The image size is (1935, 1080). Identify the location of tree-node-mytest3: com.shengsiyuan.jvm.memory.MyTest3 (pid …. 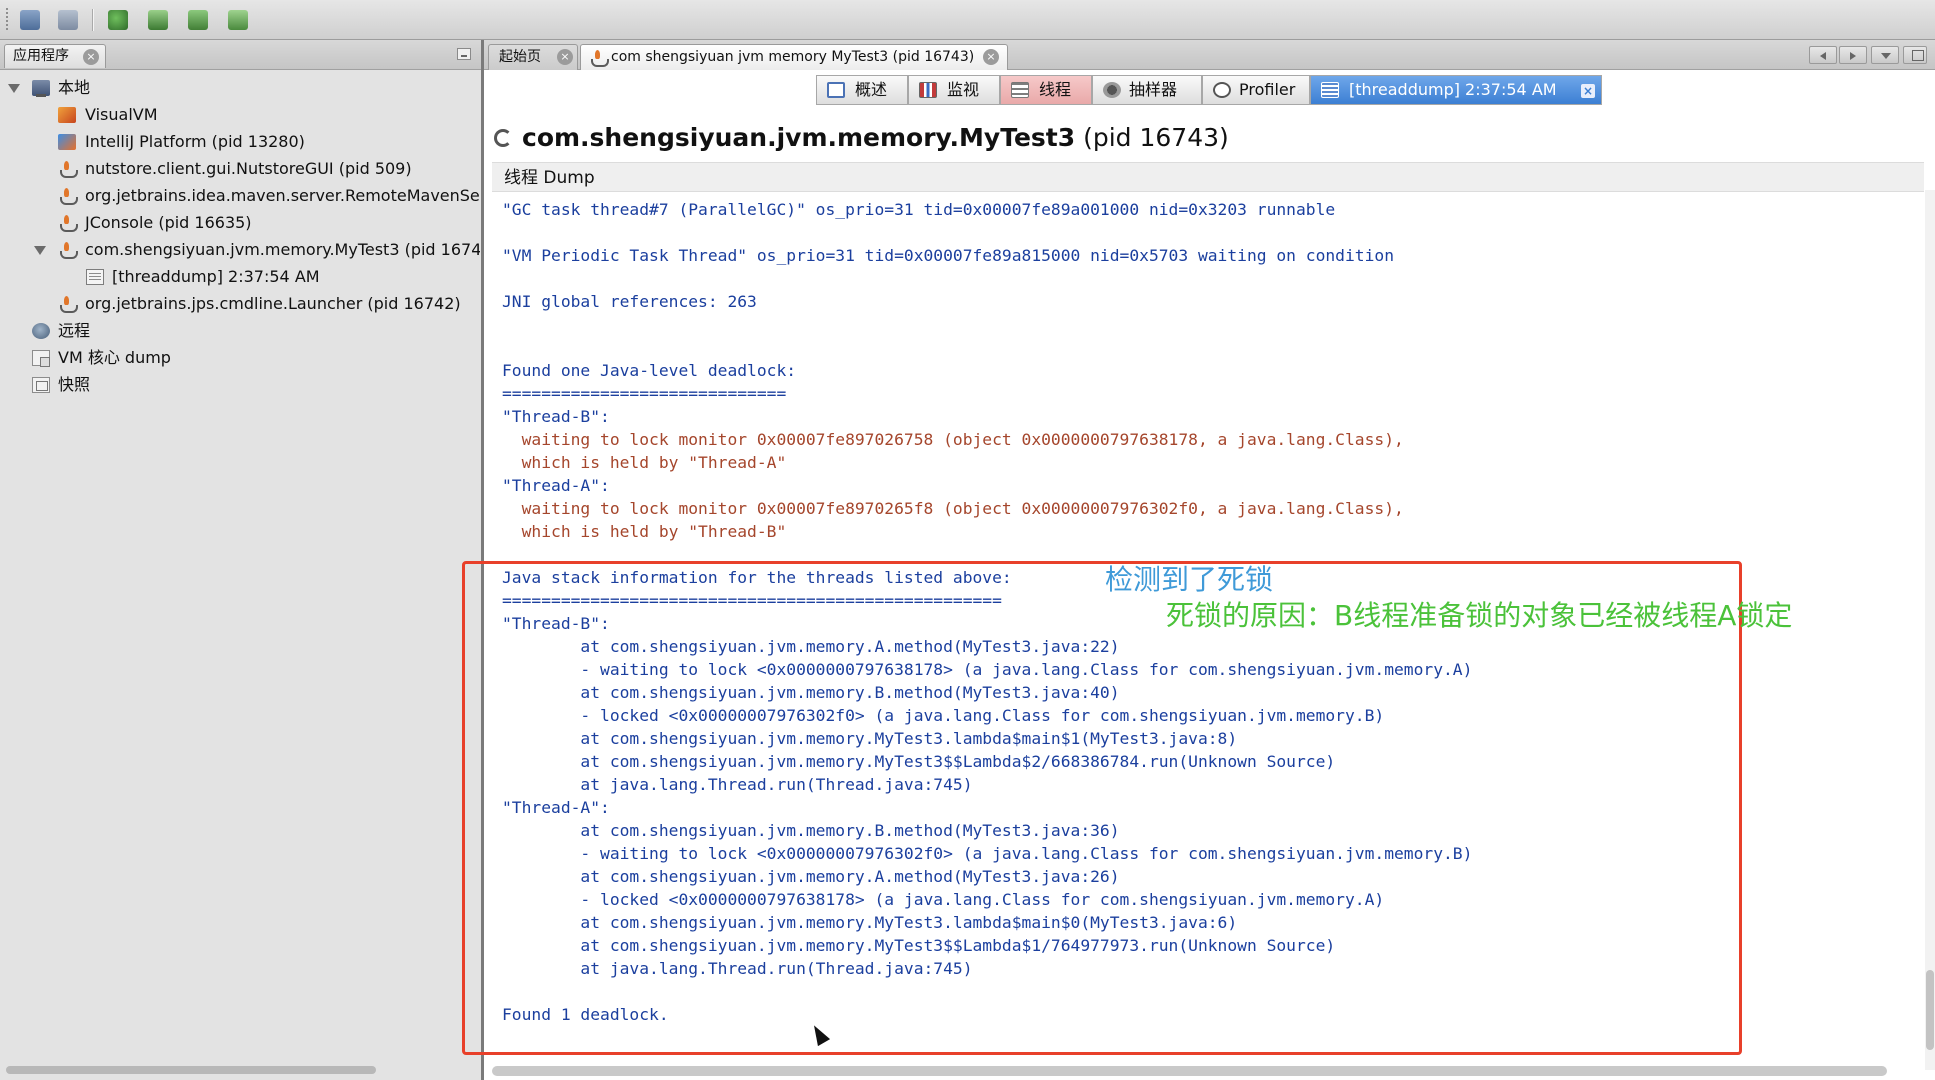
(240, 250).